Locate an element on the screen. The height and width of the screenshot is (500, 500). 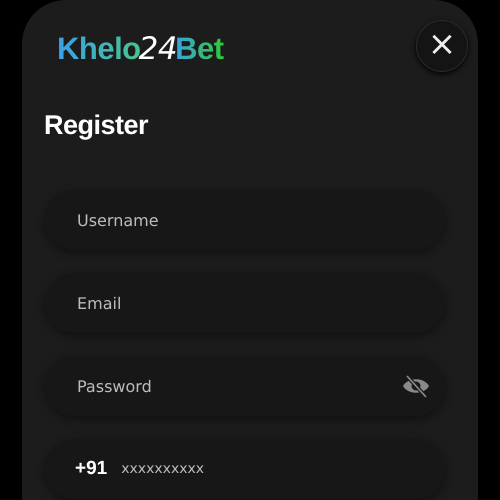
text-field: Username is located at coordinates (245, 220).